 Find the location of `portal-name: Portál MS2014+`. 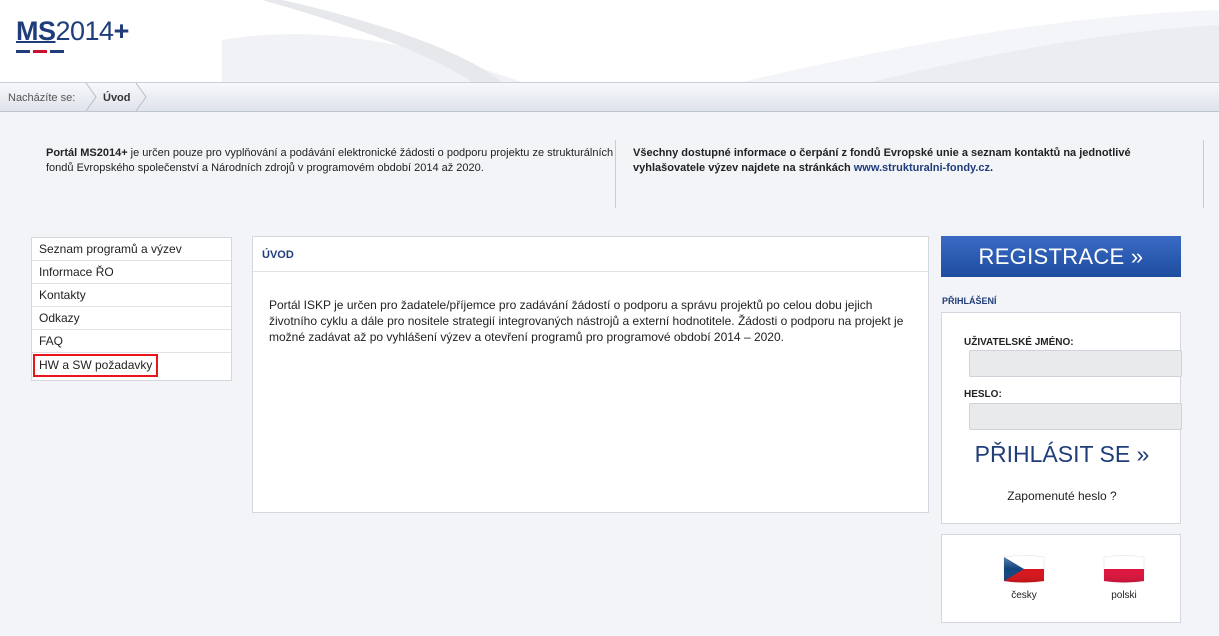

portal-name: Portál MS2014+ is located at coordinates (87, 153).